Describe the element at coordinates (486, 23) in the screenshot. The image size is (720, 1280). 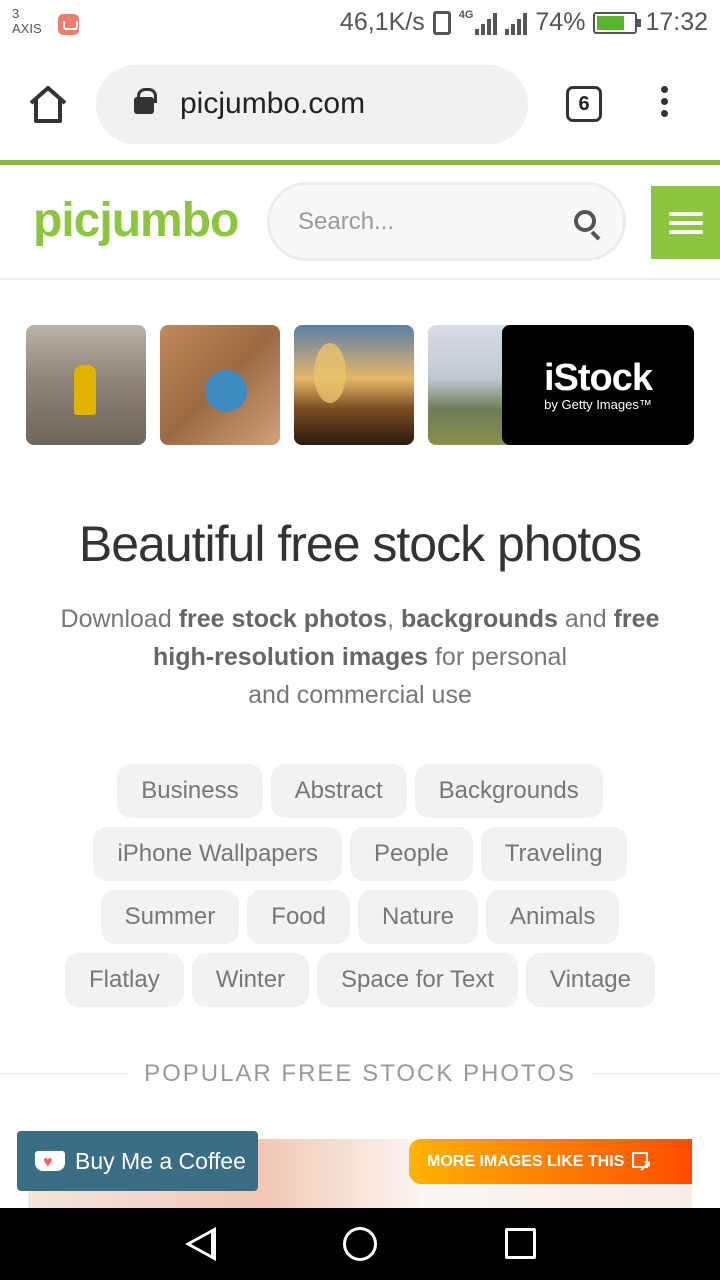
I see `signal-icon` at that location.